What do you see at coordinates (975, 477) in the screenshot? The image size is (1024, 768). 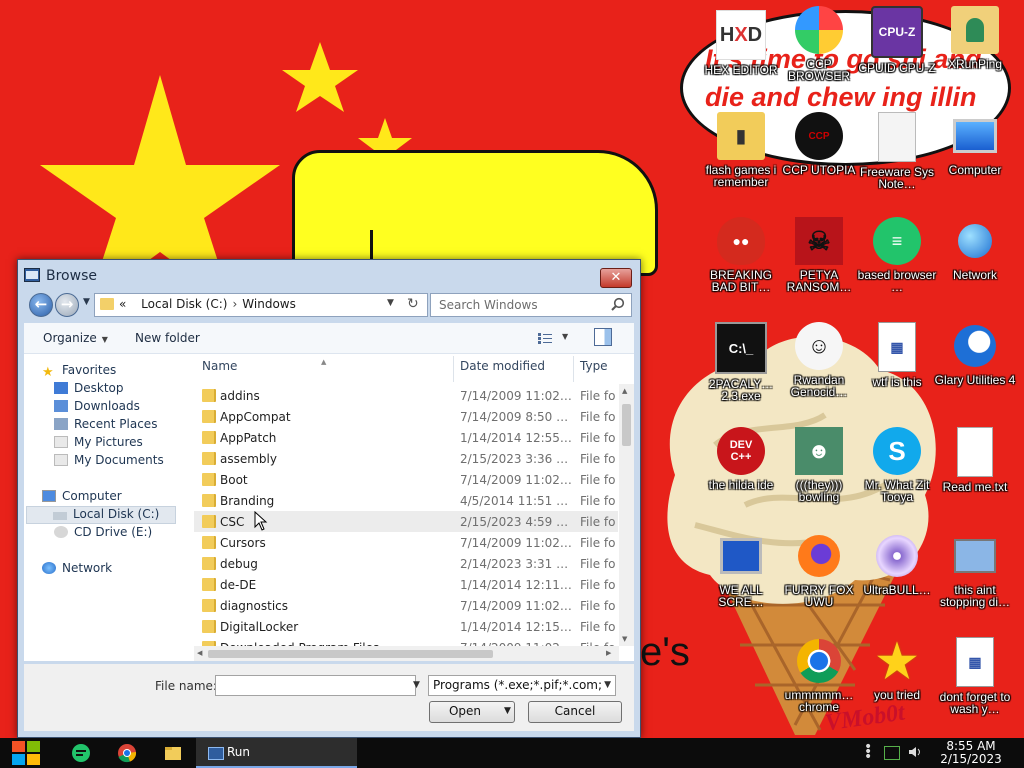 I see `desktop-icon-readme: Read me.txt` at bounding box center [975, 477].